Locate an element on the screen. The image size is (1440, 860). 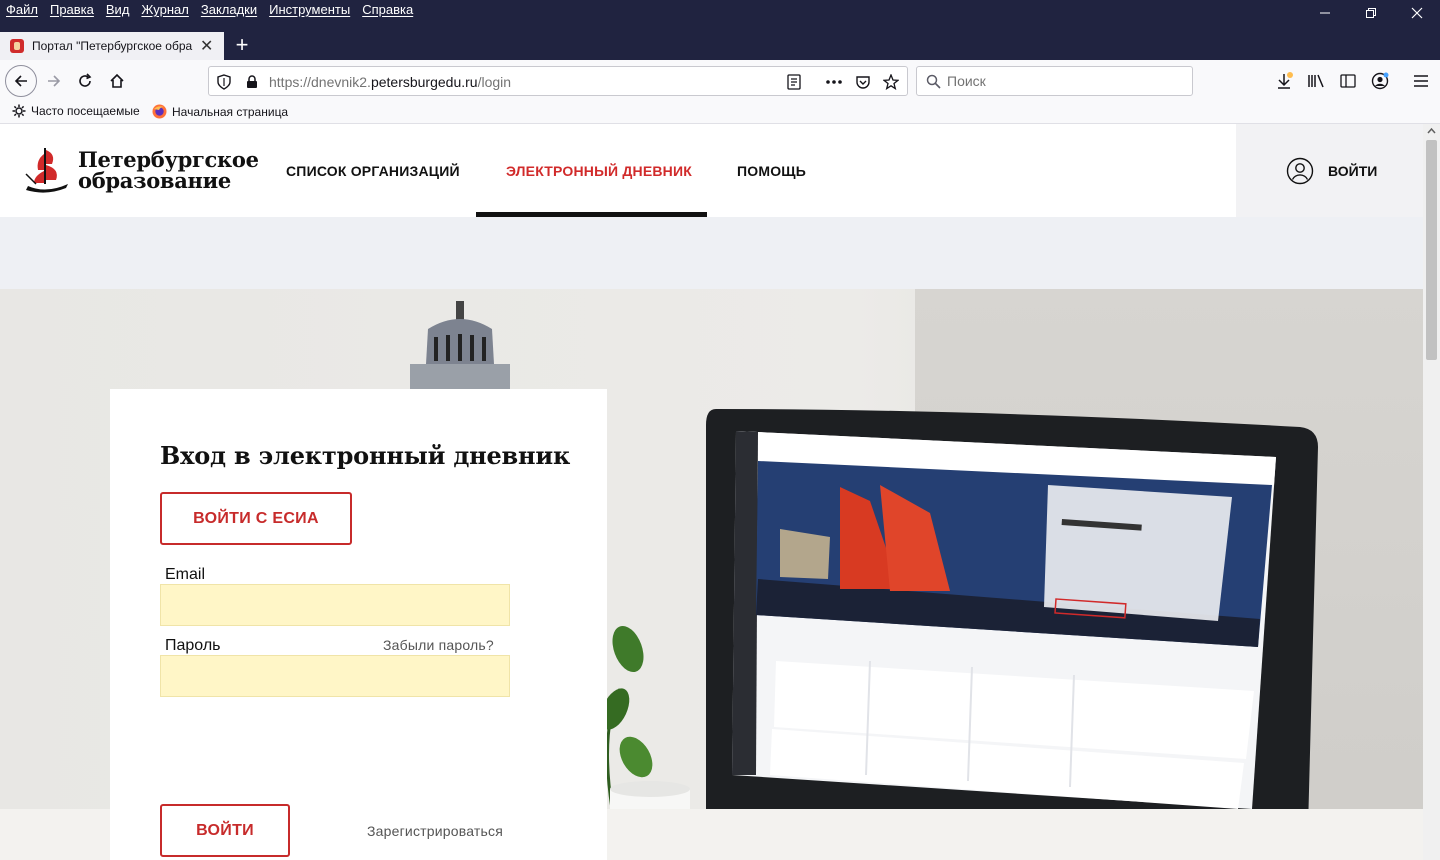
forward-button is located at coordinates (54, 81).